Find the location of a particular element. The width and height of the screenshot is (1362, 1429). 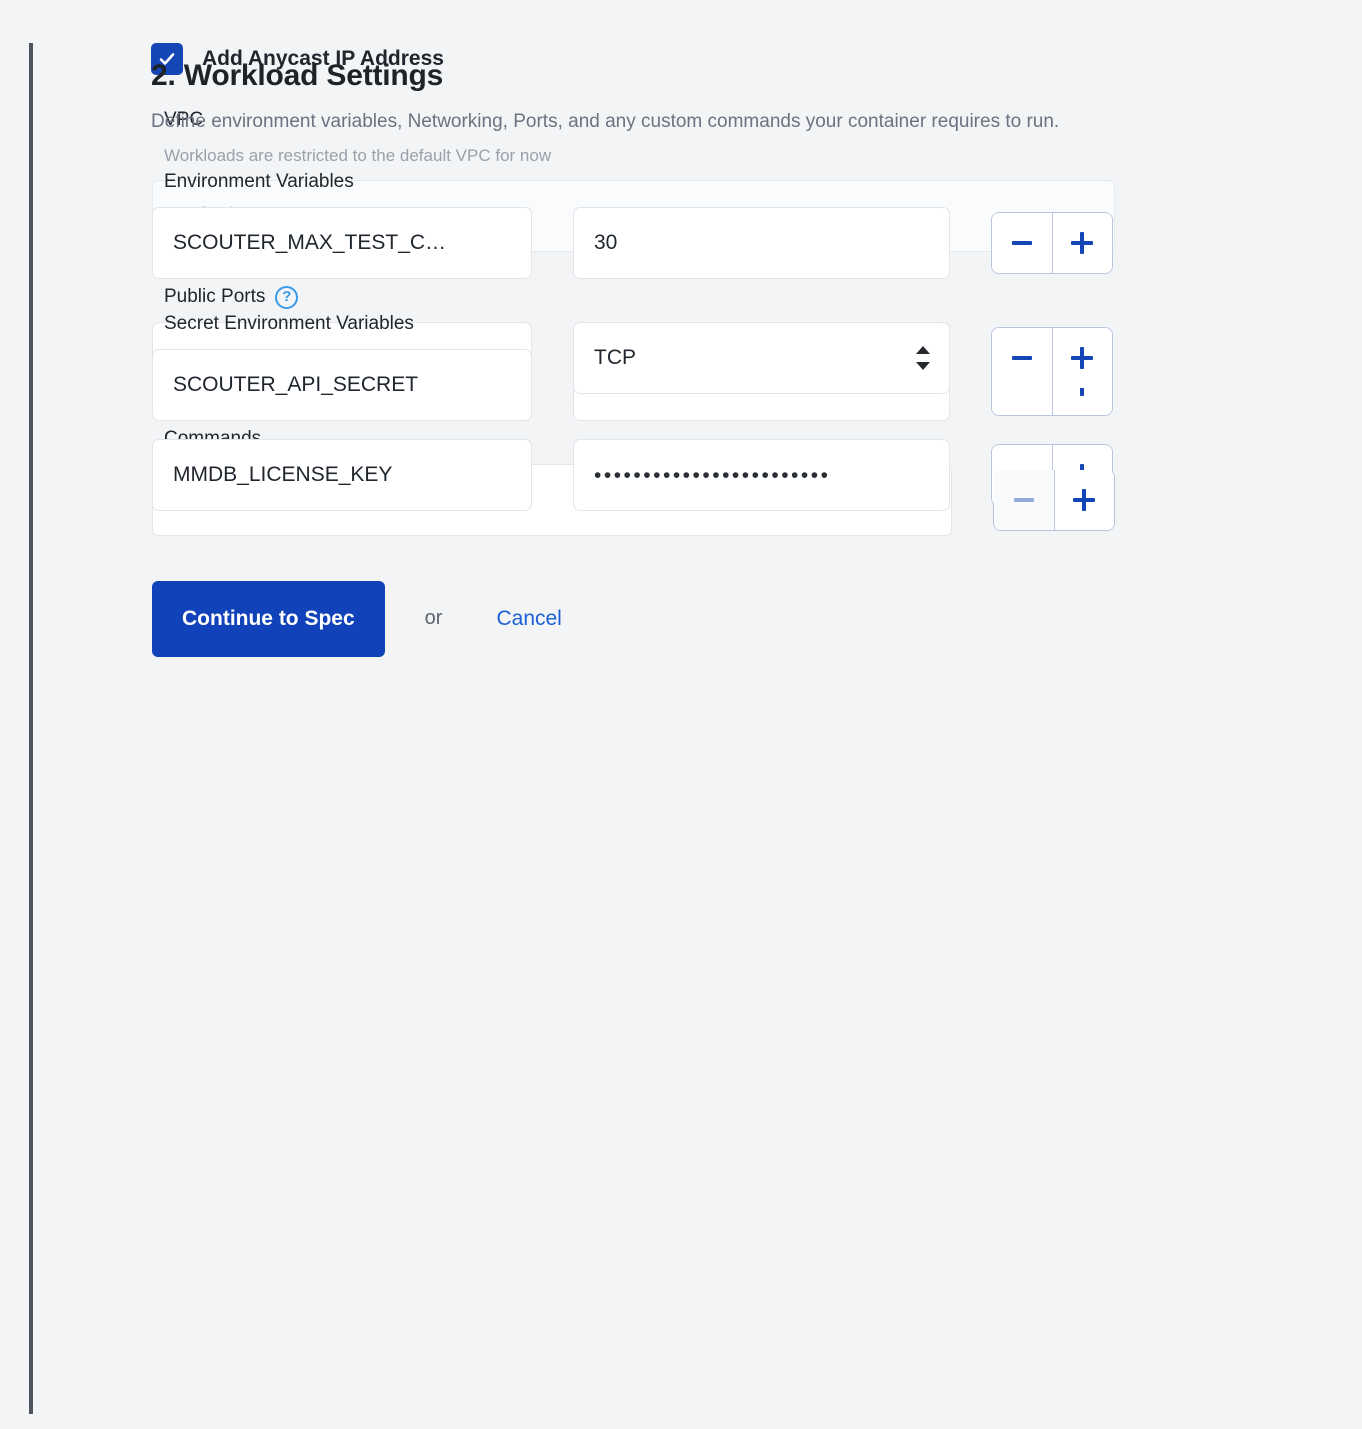

or-separator: or is located at coordinates (433, 618).